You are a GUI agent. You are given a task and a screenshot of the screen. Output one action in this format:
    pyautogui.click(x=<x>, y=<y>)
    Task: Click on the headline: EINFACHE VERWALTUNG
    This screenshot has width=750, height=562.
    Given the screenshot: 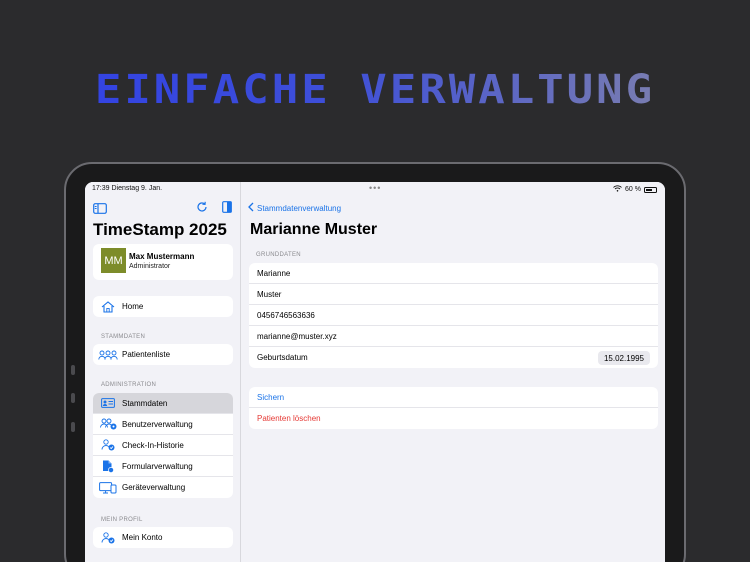 What is the action you would take?
    pyautogui.click(x=375, y=89)
    